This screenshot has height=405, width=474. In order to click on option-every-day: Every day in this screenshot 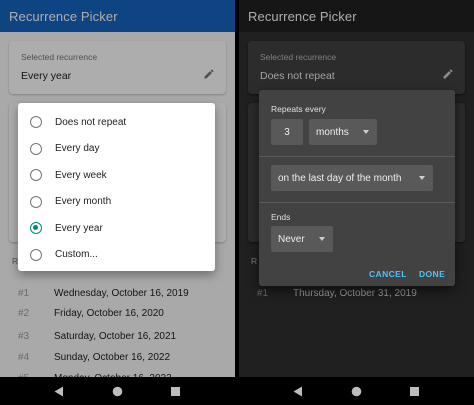, I will do `click(116, 149)`.